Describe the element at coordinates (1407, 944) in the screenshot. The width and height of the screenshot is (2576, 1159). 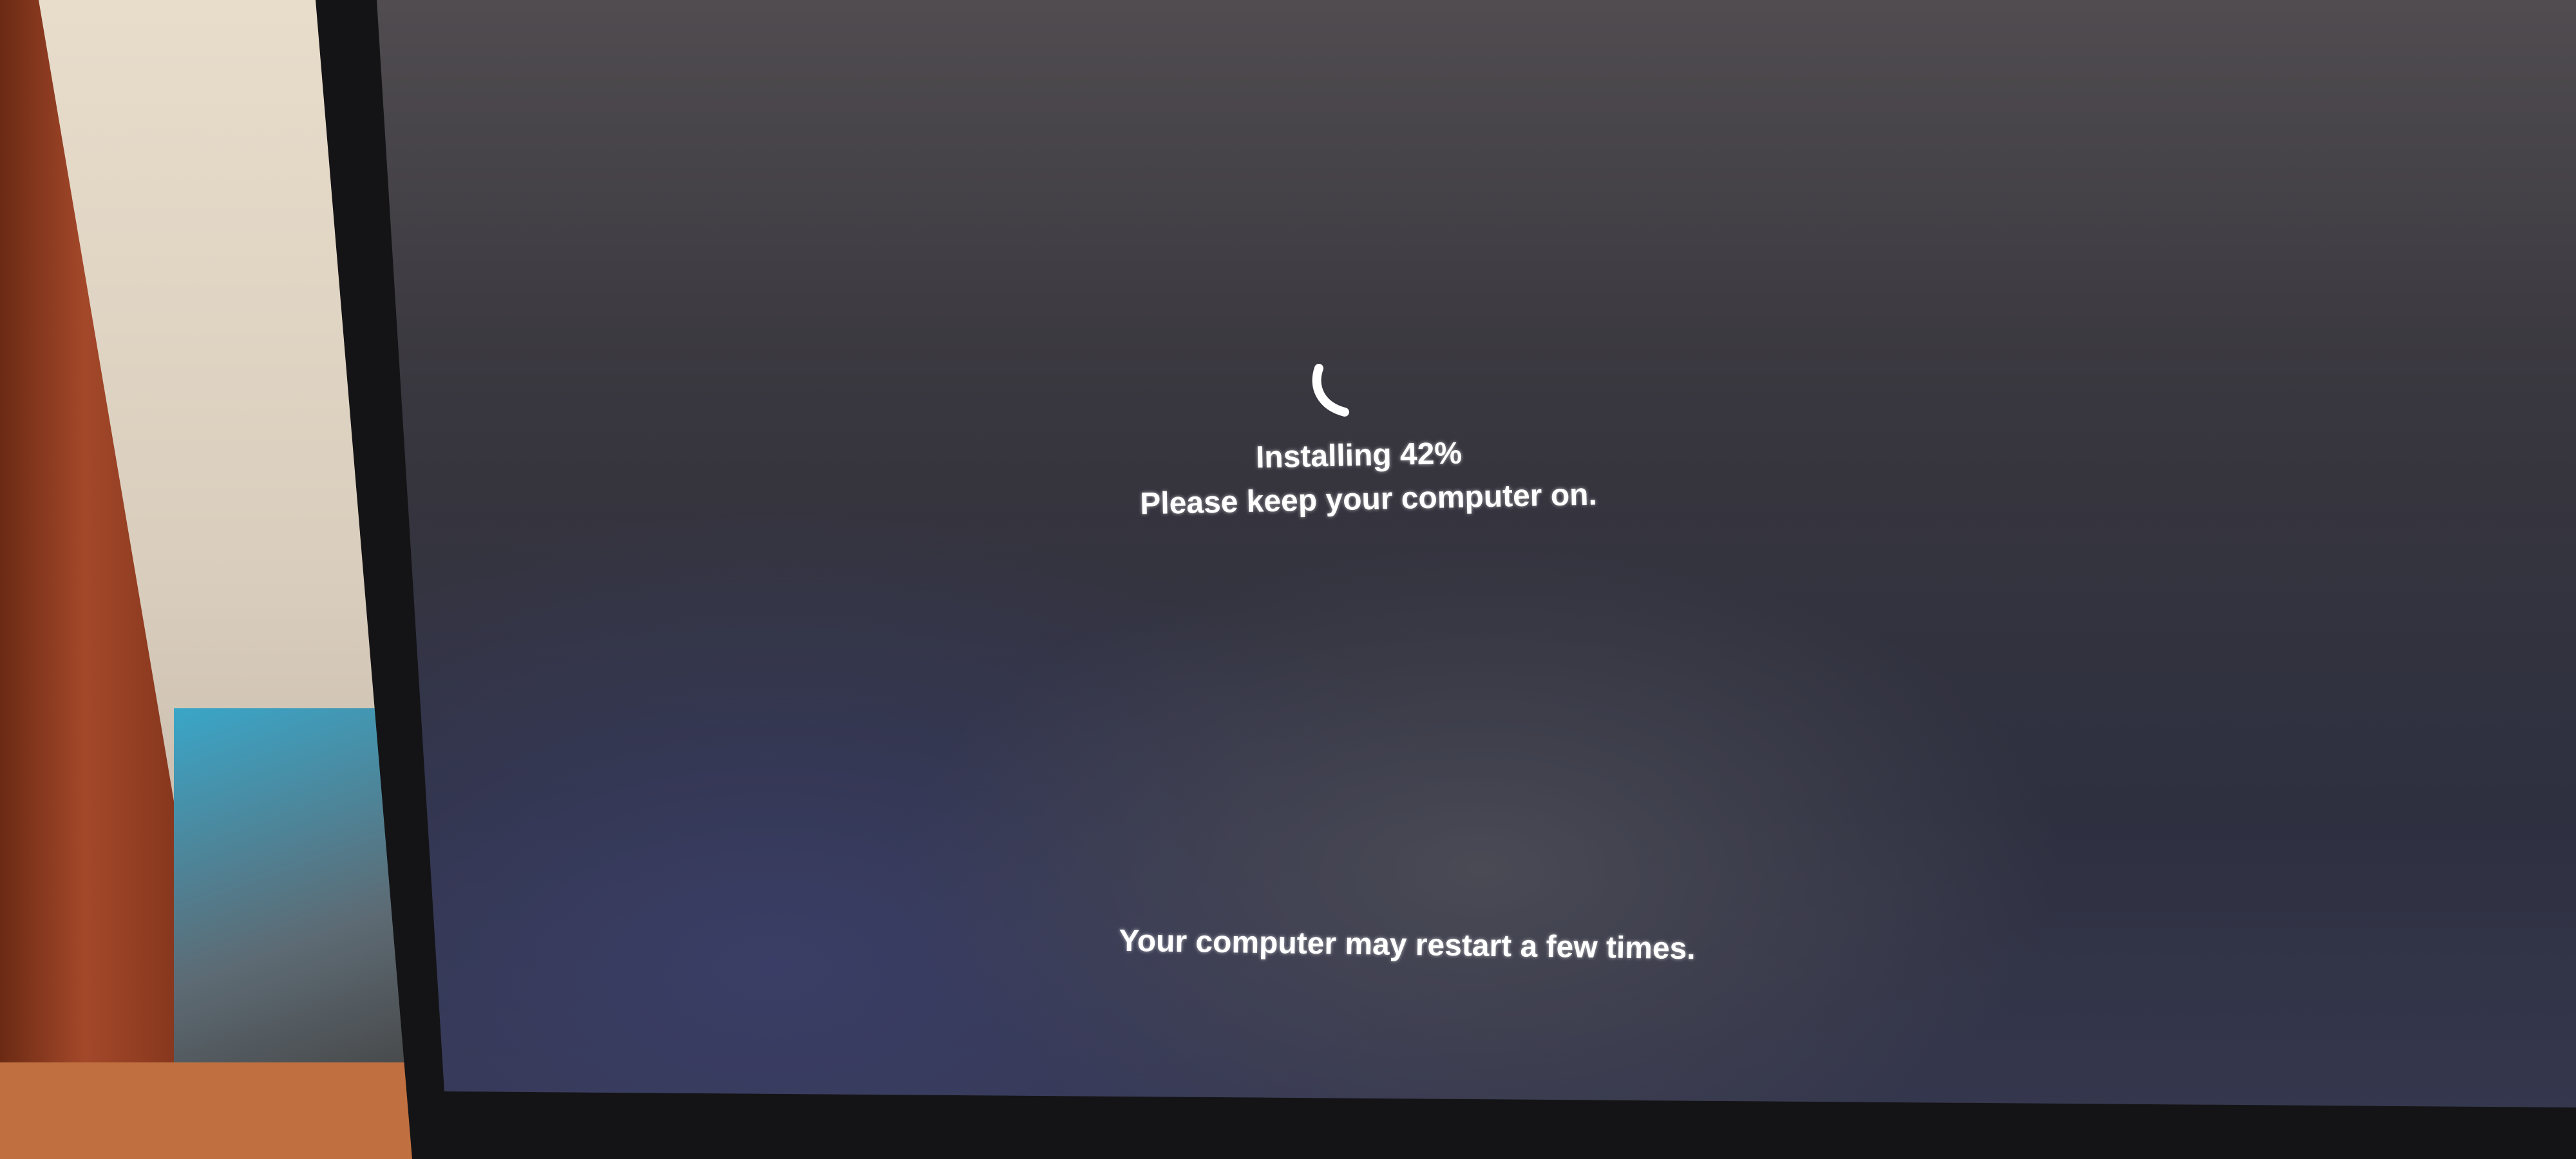
I see `restart-notice: Your computer may restart a few times.` at that location.